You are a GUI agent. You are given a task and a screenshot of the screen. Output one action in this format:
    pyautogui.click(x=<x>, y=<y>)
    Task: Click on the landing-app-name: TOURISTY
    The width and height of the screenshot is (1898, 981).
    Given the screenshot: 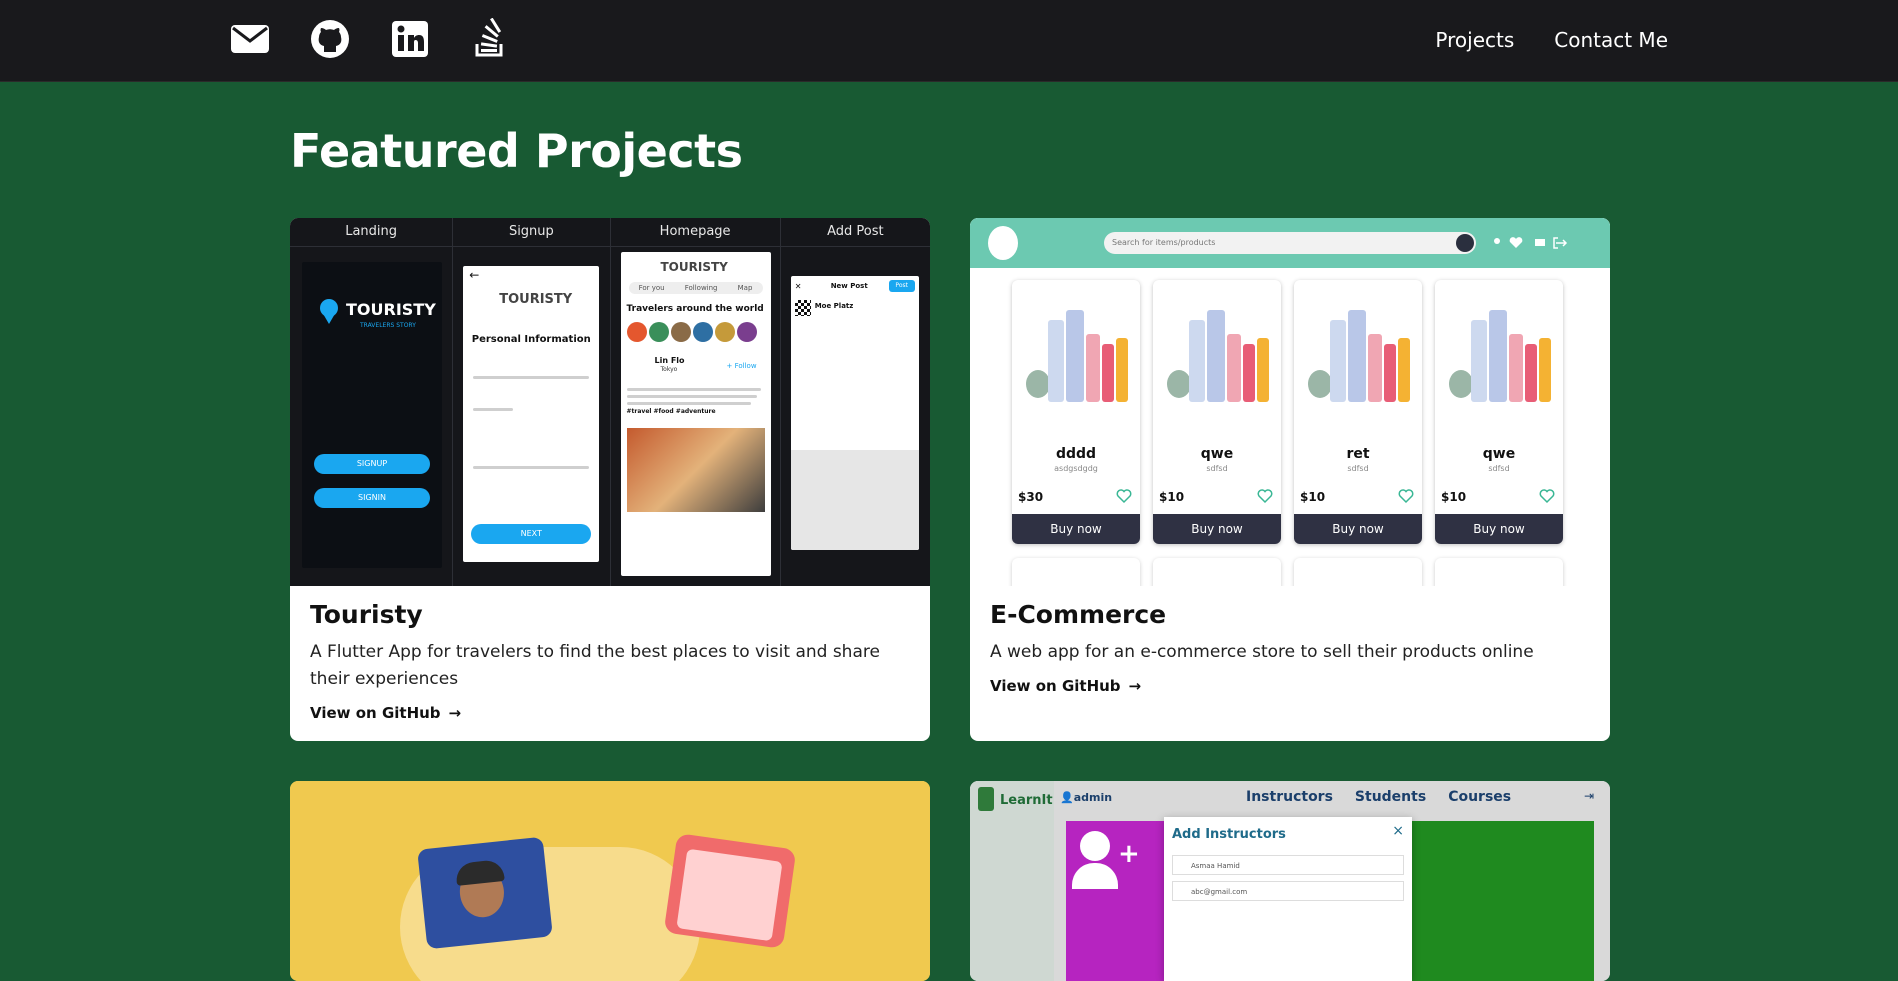 What is the action you would take?
    pyautogui.click(x=391, y=309)
    